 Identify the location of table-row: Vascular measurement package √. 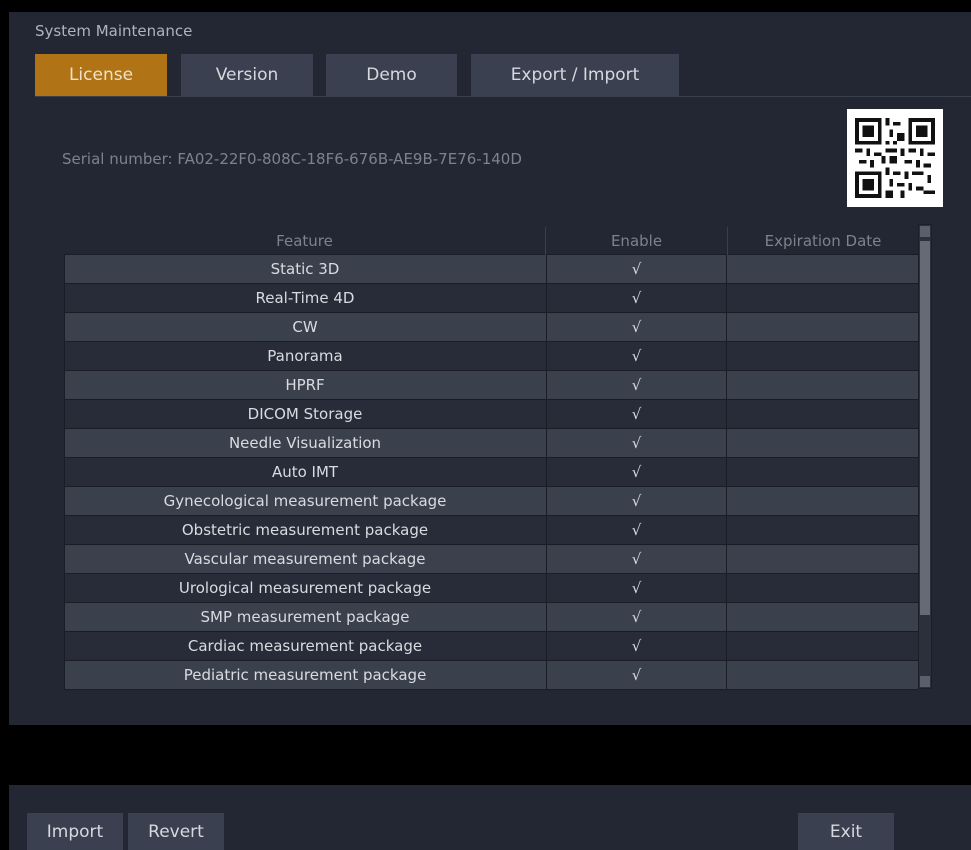
(491, 559).